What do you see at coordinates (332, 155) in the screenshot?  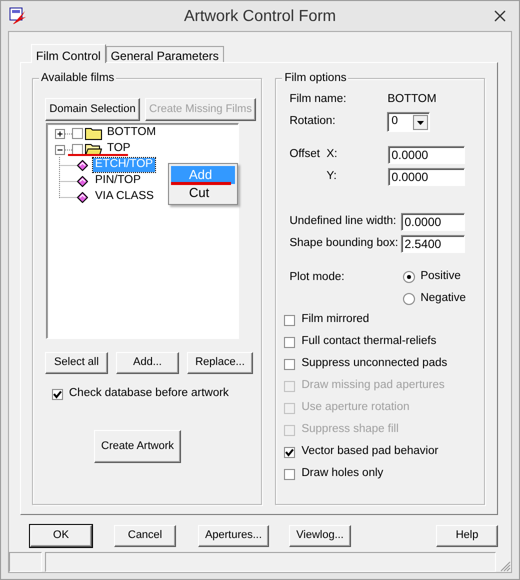 I see `field-label: X:` at bounding box center [332, 155].